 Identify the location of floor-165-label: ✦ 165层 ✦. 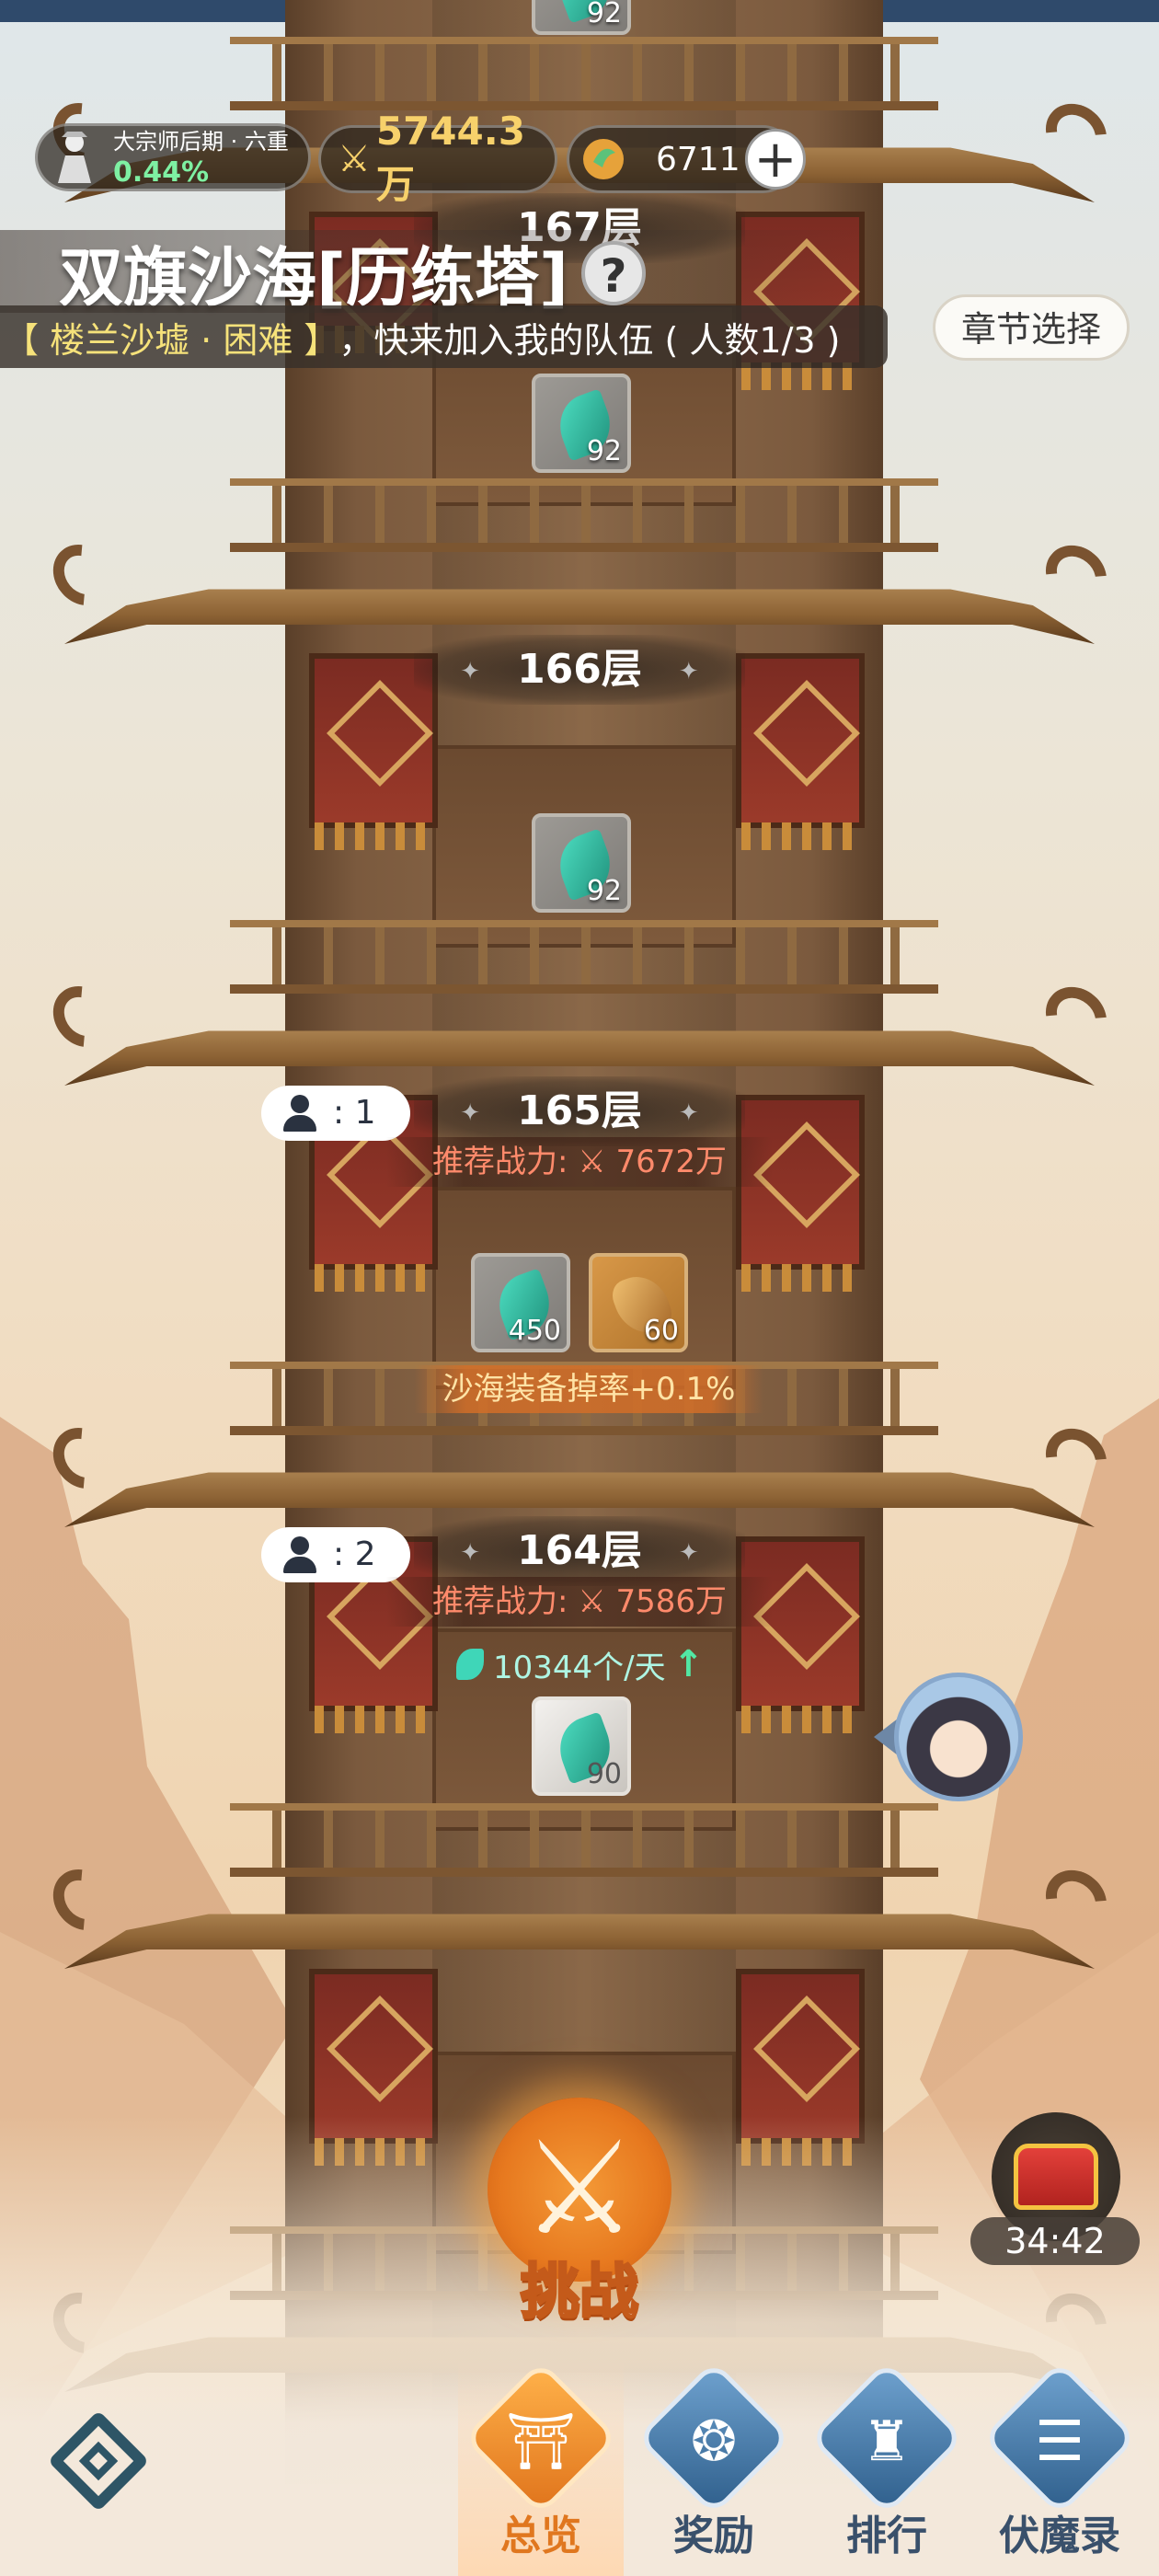
(579, 1111).